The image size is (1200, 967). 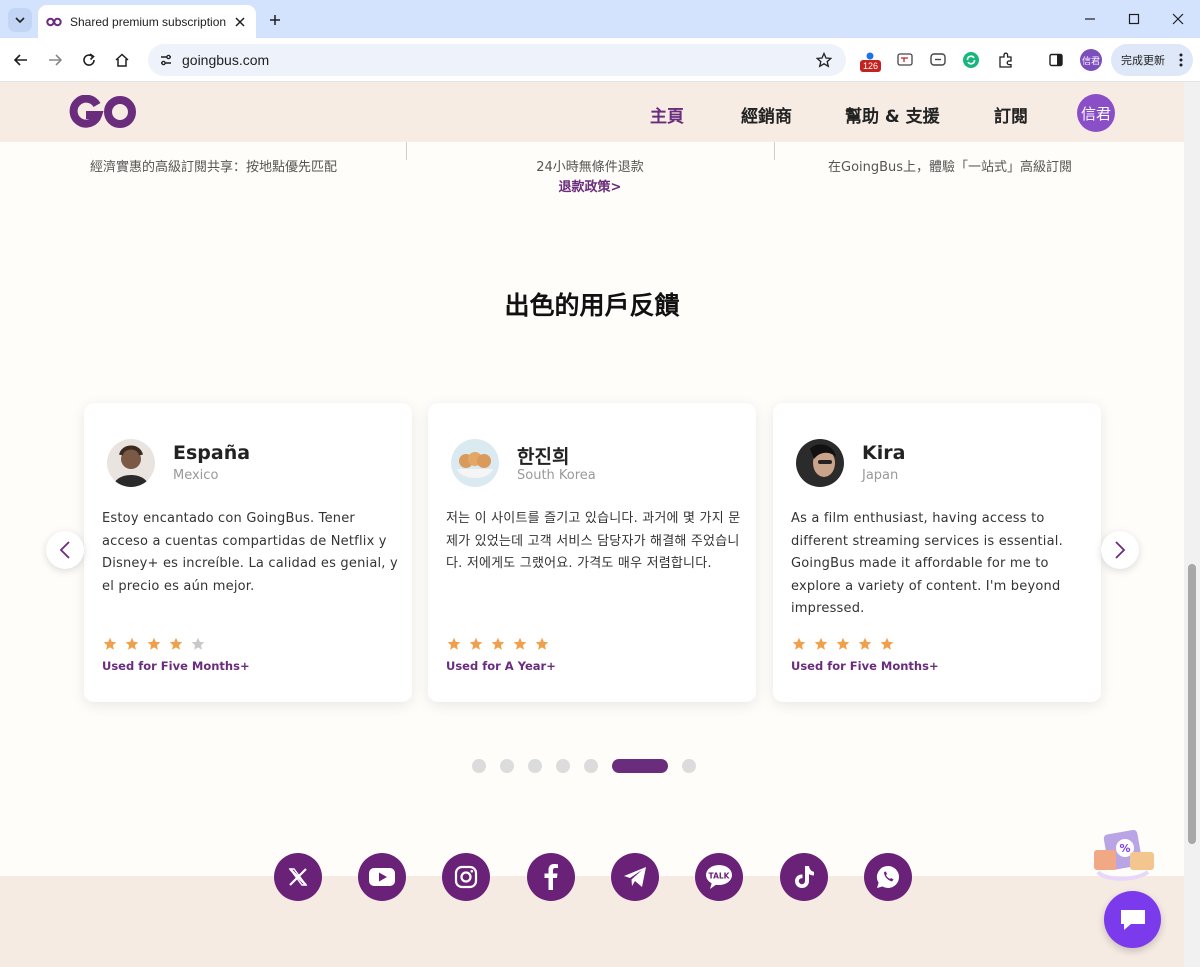 What do you see at coordinates (501, 666) in the screenshot?
I see `usage-duration: Used for A Year+` at bounding box center [501, 666].